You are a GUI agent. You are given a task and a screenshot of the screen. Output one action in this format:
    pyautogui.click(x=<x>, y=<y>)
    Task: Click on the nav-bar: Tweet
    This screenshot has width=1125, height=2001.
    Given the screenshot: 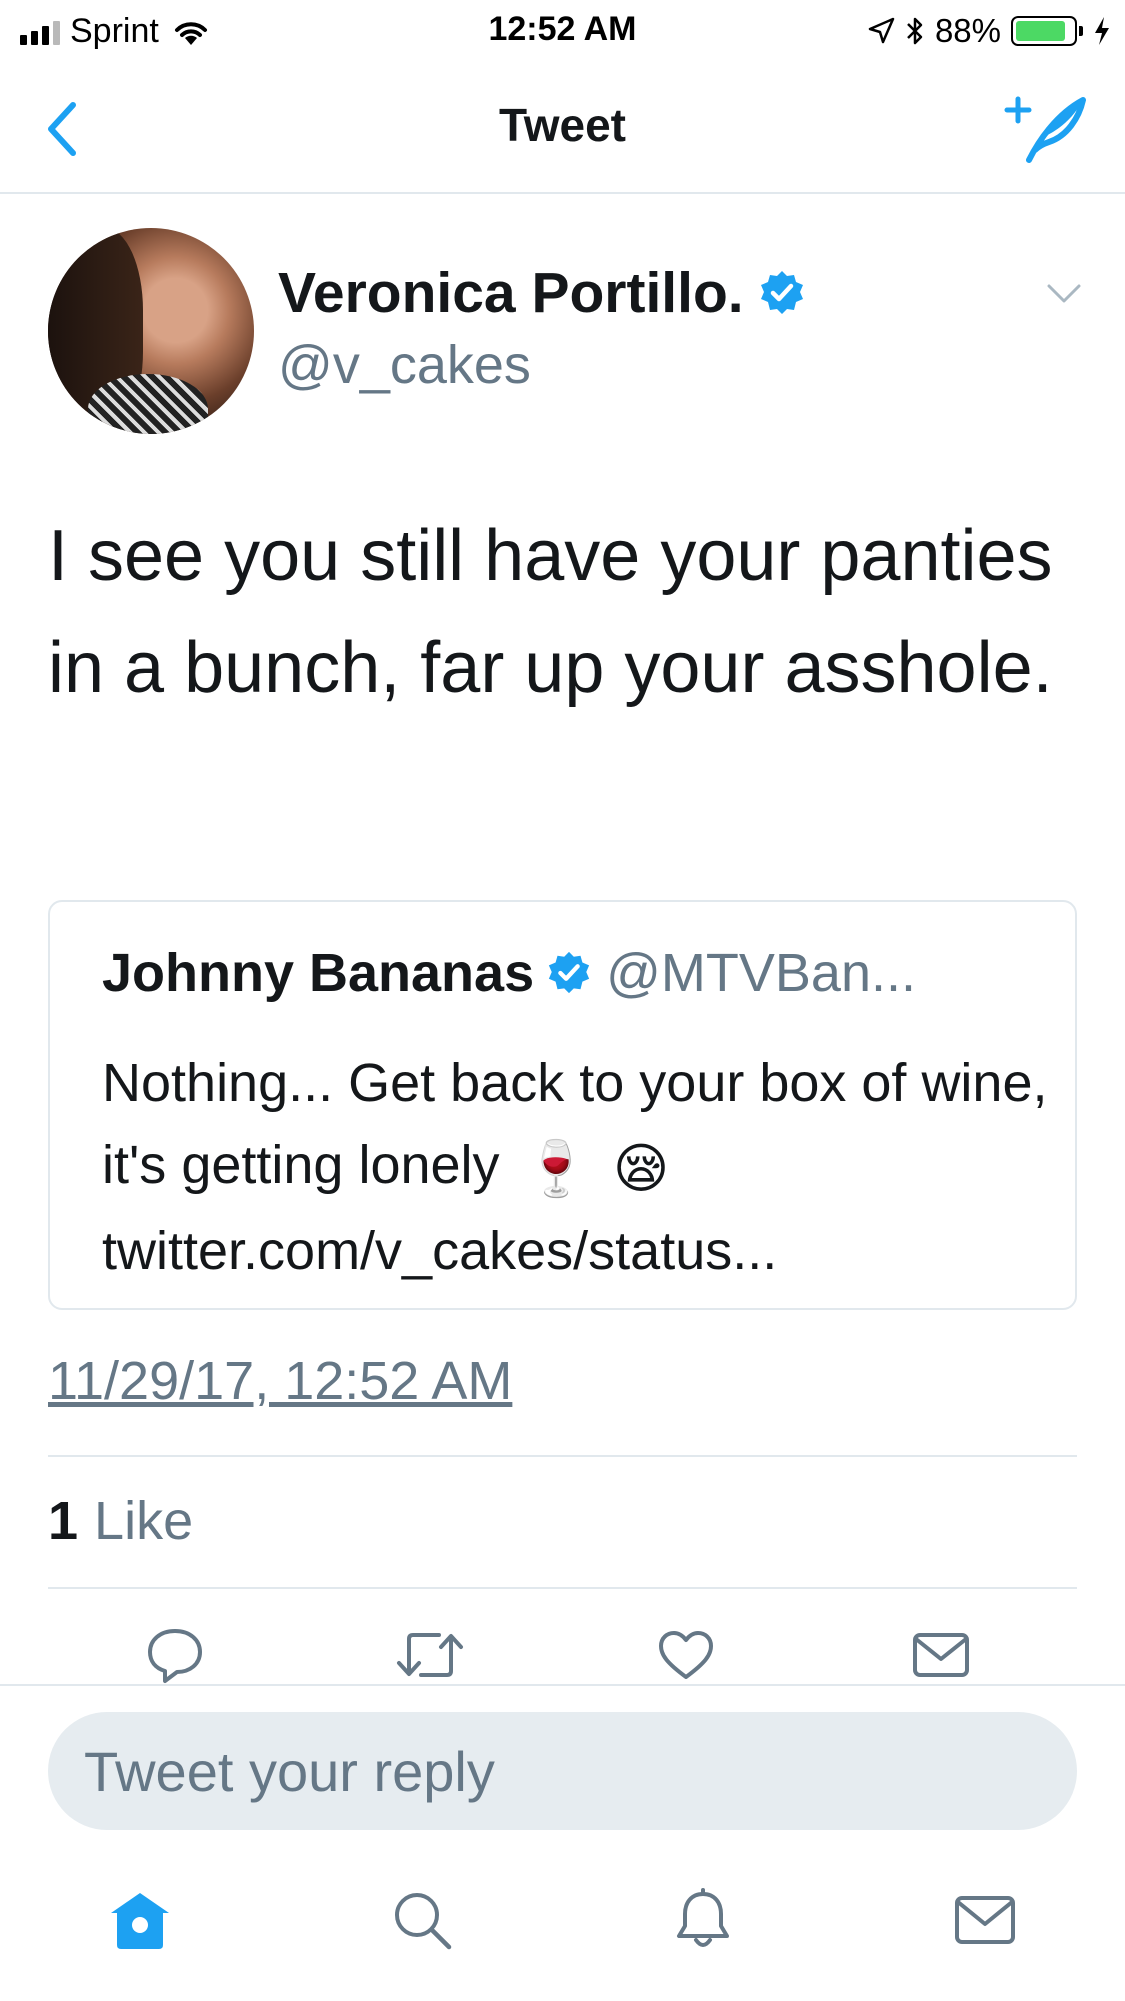 What is the action you would take?
    pyautogui.click(x=562, y=128)
    